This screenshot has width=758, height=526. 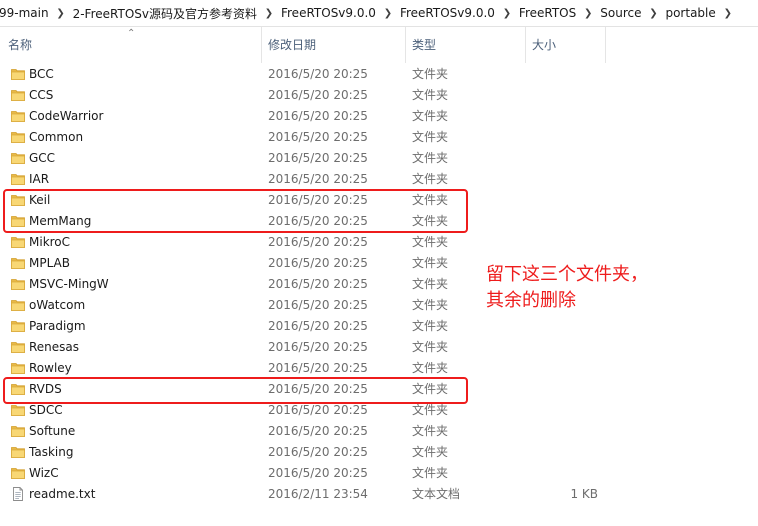 What do you see at coordinates (318, 494) in the screenshot?
I see `file-date: 2016/2/11 23:54` at bounding box center [318, 494].